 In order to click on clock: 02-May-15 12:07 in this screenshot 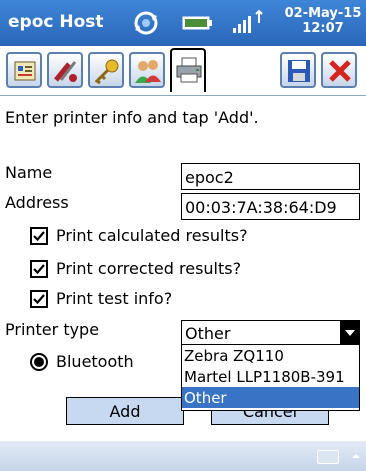, I will do `click(323, 21)`.